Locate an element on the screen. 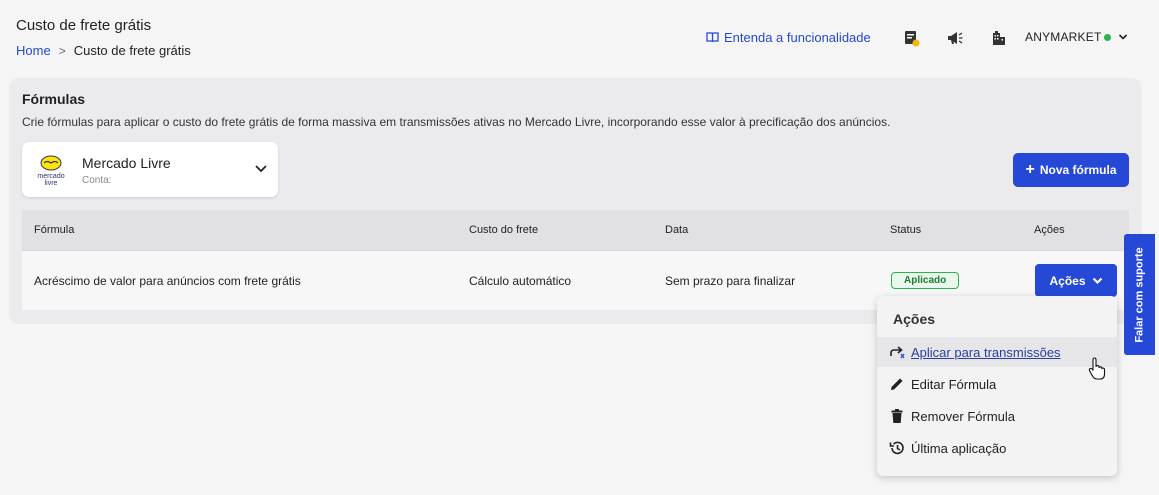  account-menu: ANYMARKET is located at coordinates (1076, 37).